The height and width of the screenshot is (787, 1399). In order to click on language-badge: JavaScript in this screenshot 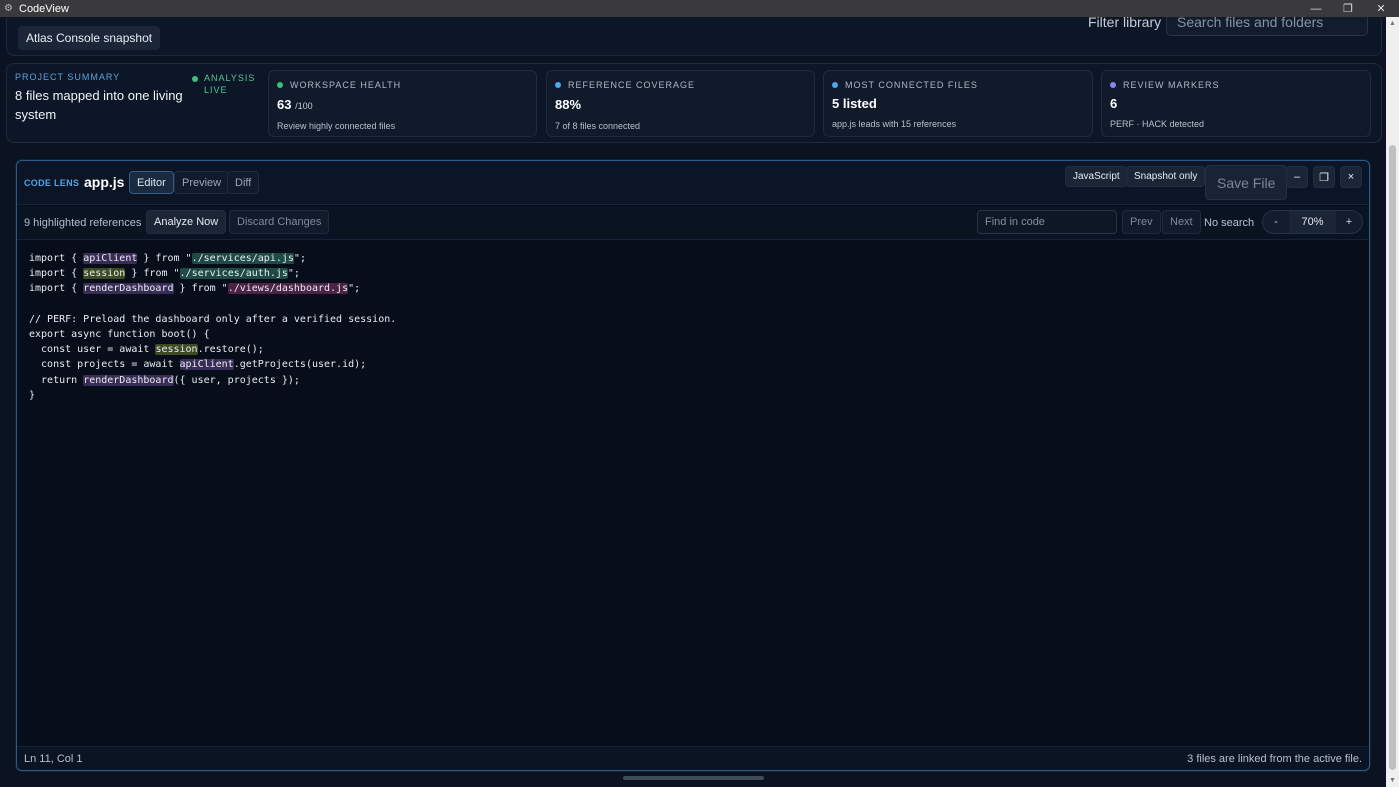, I will do `click(1096, 176)`.